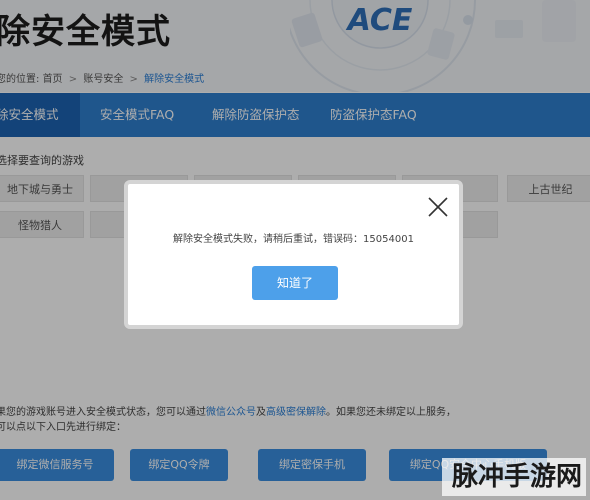 The width and height of the screenshot is (590, 500). I want to click on ok-button: 知道了, so click(295, 283).